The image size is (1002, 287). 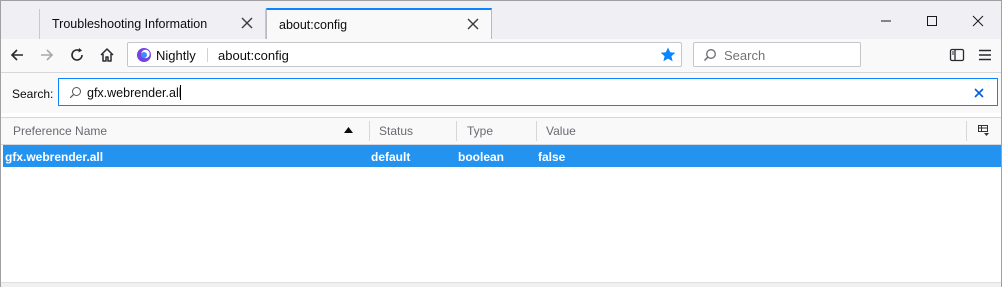 What do you see at coordinates (348, 130) in the screenshot?
I see `sort-ascending-icon` at bounding box center [348, 130].